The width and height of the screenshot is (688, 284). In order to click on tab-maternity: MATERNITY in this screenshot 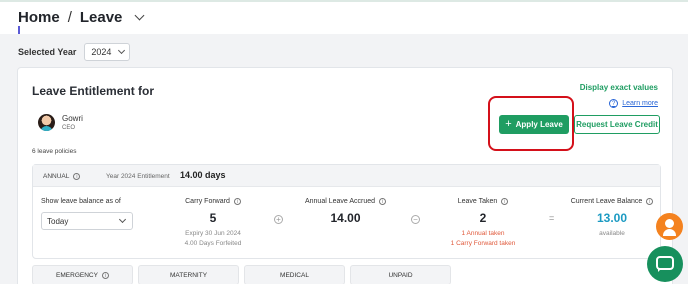, I will do `click(188, 274)`.